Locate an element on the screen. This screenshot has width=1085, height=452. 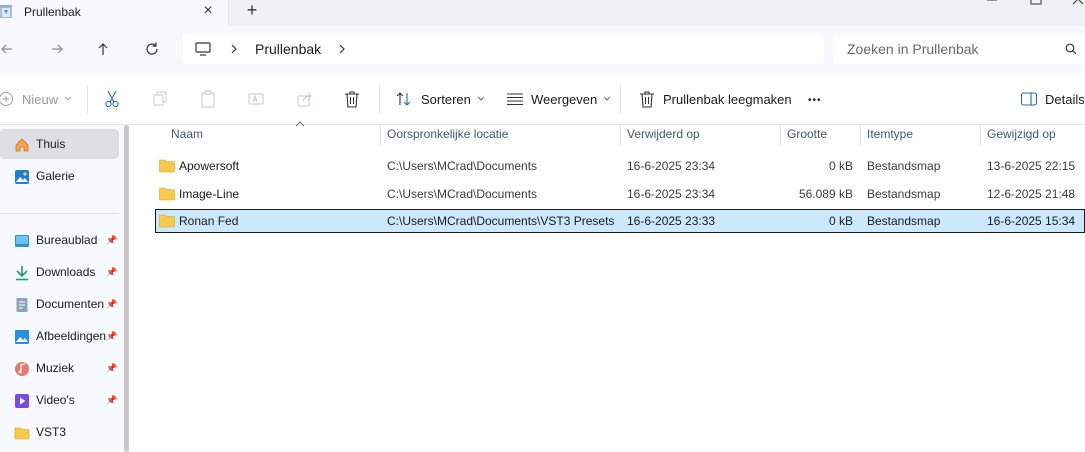
sidebar-item-downloads: Downloads 📌 is located at coordinates (59, 272).